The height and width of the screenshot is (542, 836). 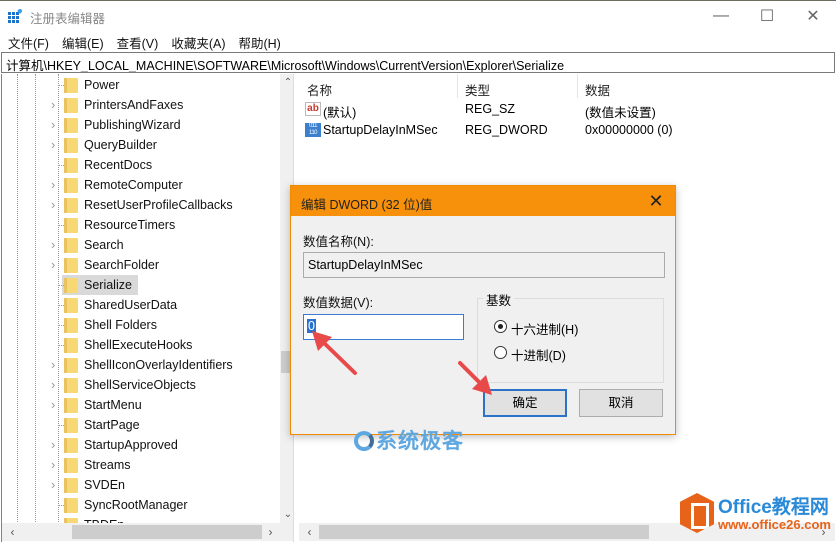 I want to click on tree-horizontal-scrollbar: ‹ ›, so click(x=147, y=532).